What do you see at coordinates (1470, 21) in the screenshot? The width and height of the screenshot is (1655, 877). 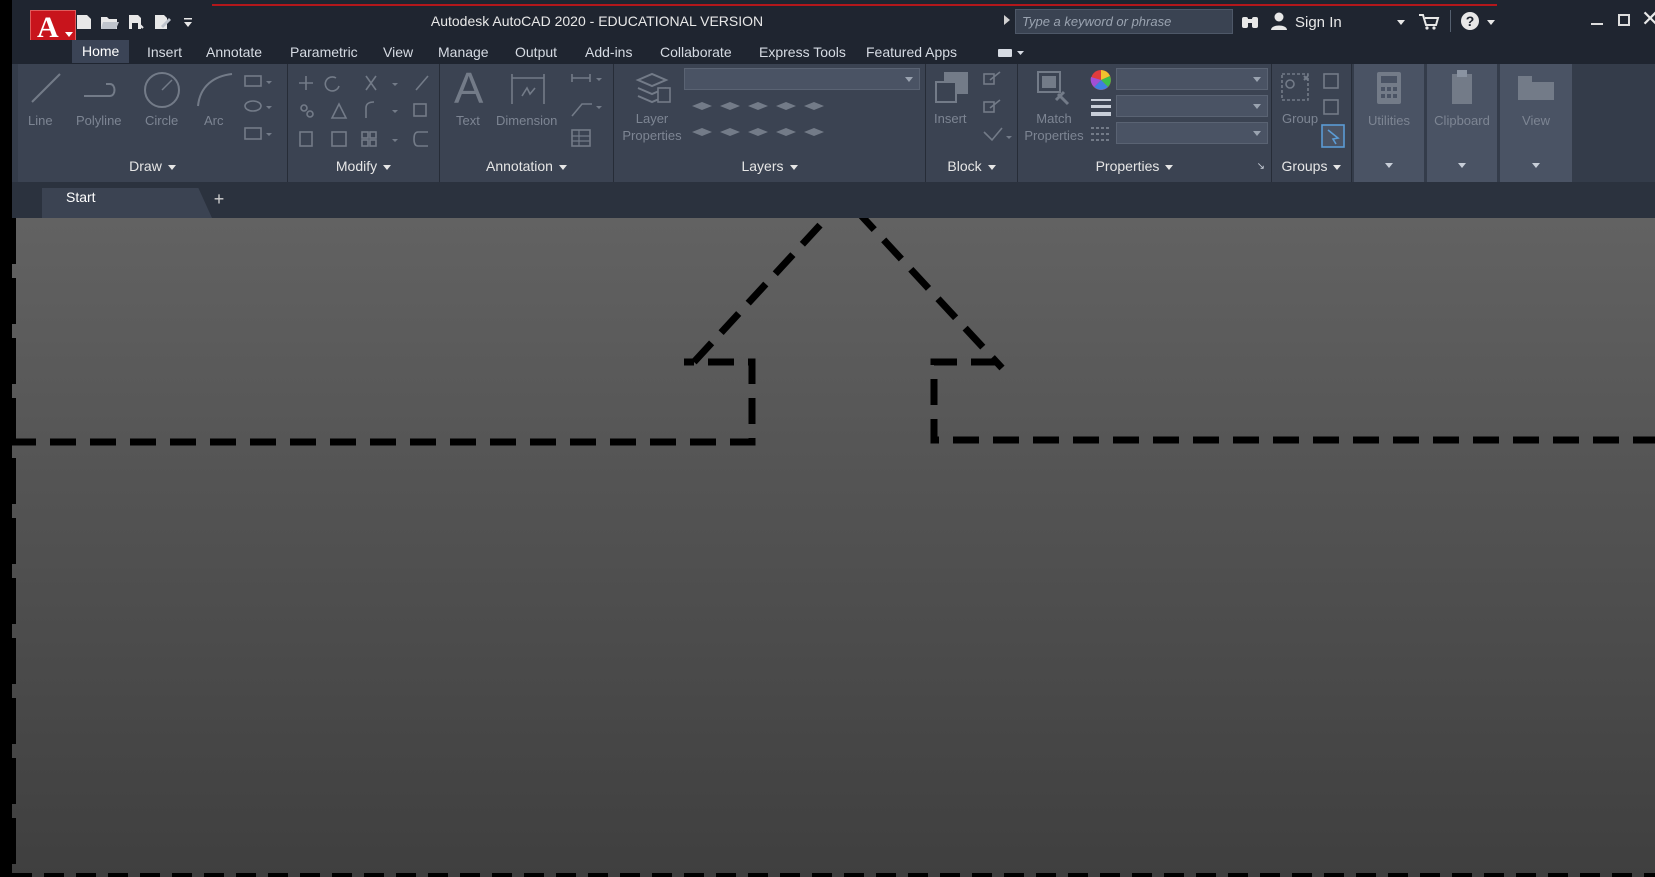 I see `help-icon: ?` at bounding box center [1470, 21].